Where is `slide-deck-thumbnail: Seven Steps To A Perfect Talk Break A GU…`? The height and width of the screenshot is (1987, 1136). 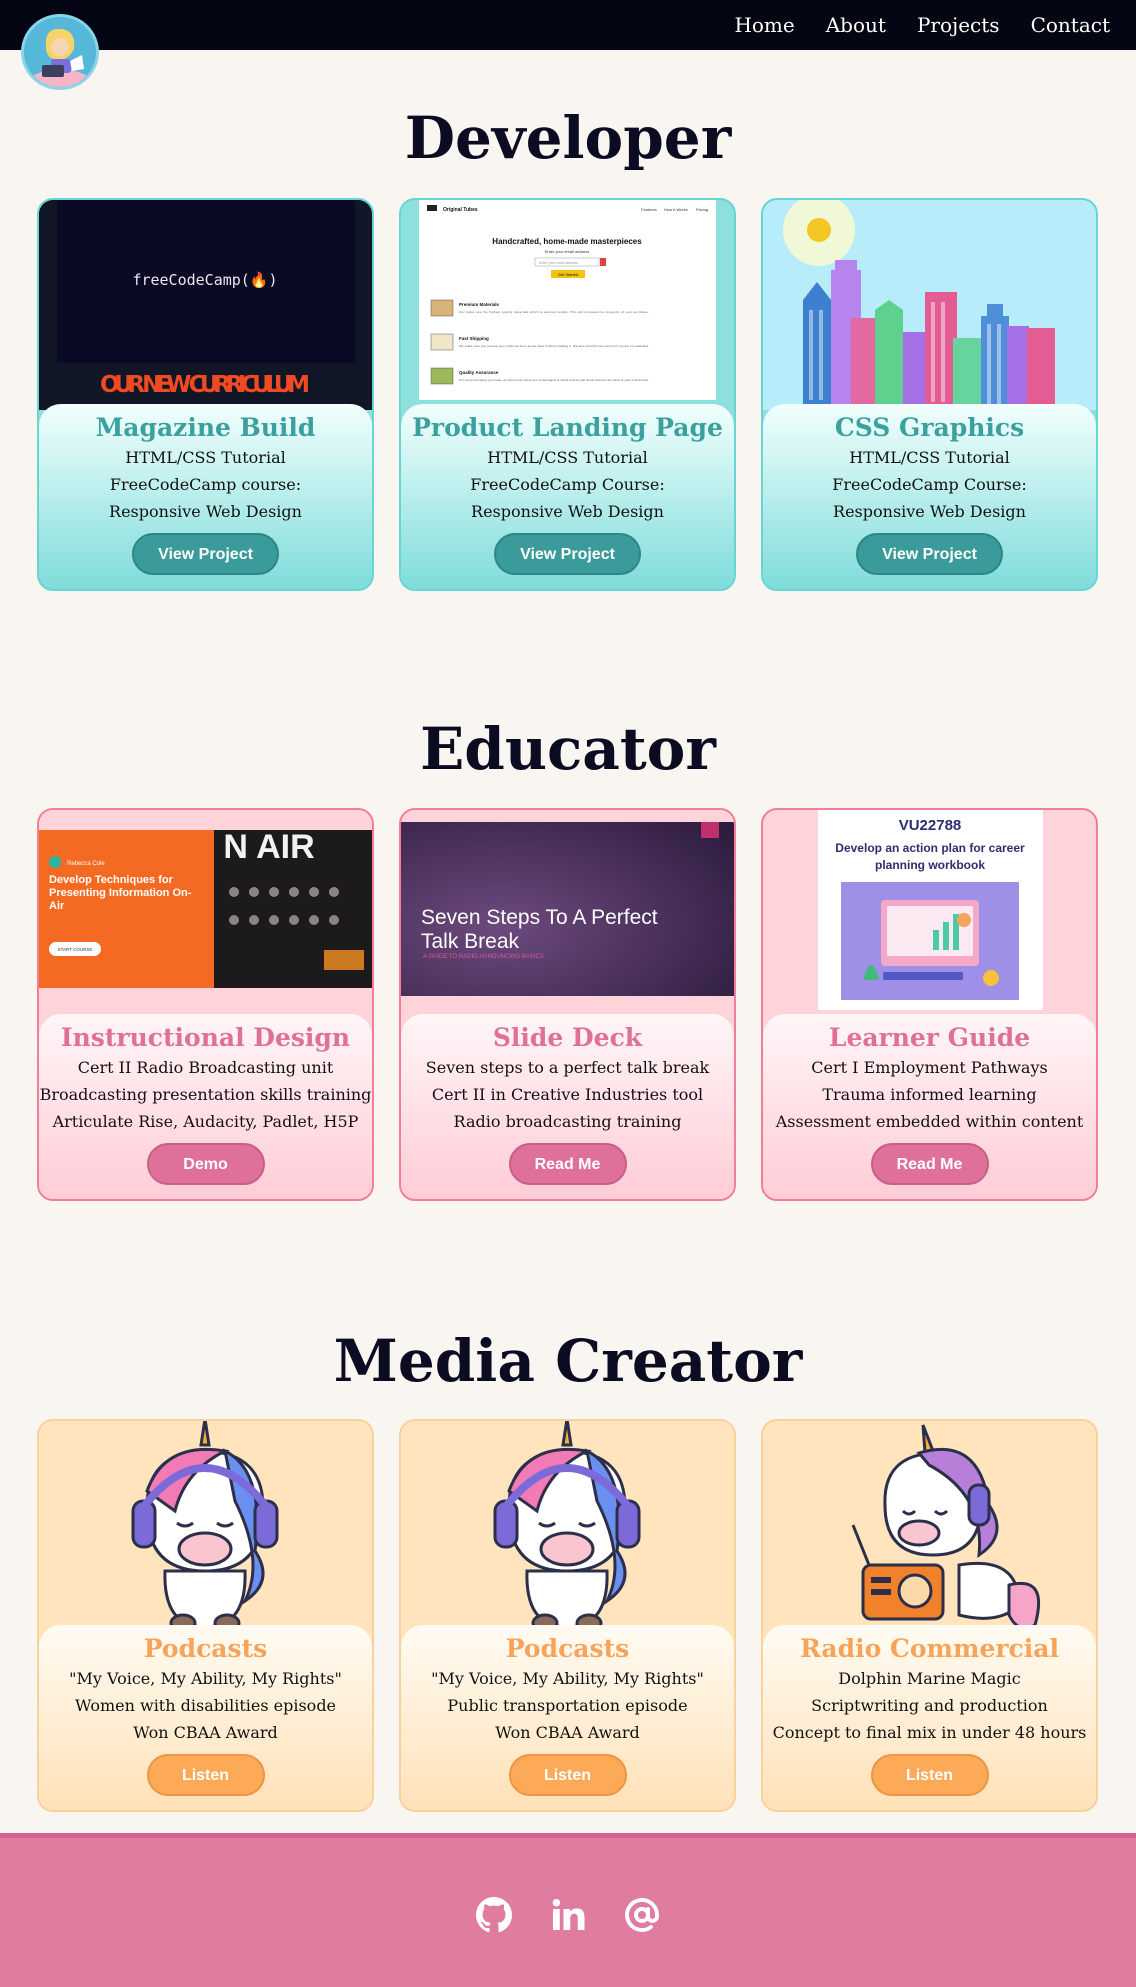 slide-deck-thumbnail: Seven Steps To A Perfect Talk Break A GU… is located at coordinates (567, 915).